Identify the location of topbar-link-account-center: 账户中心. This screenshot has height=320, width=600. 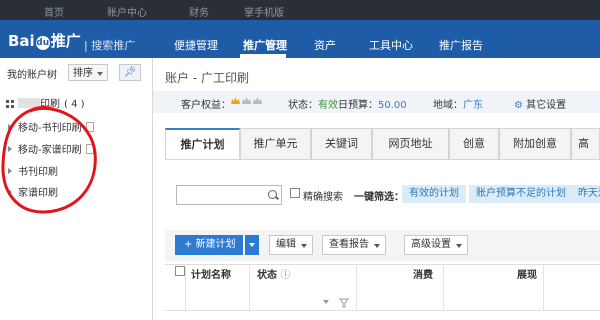
(127, 11).